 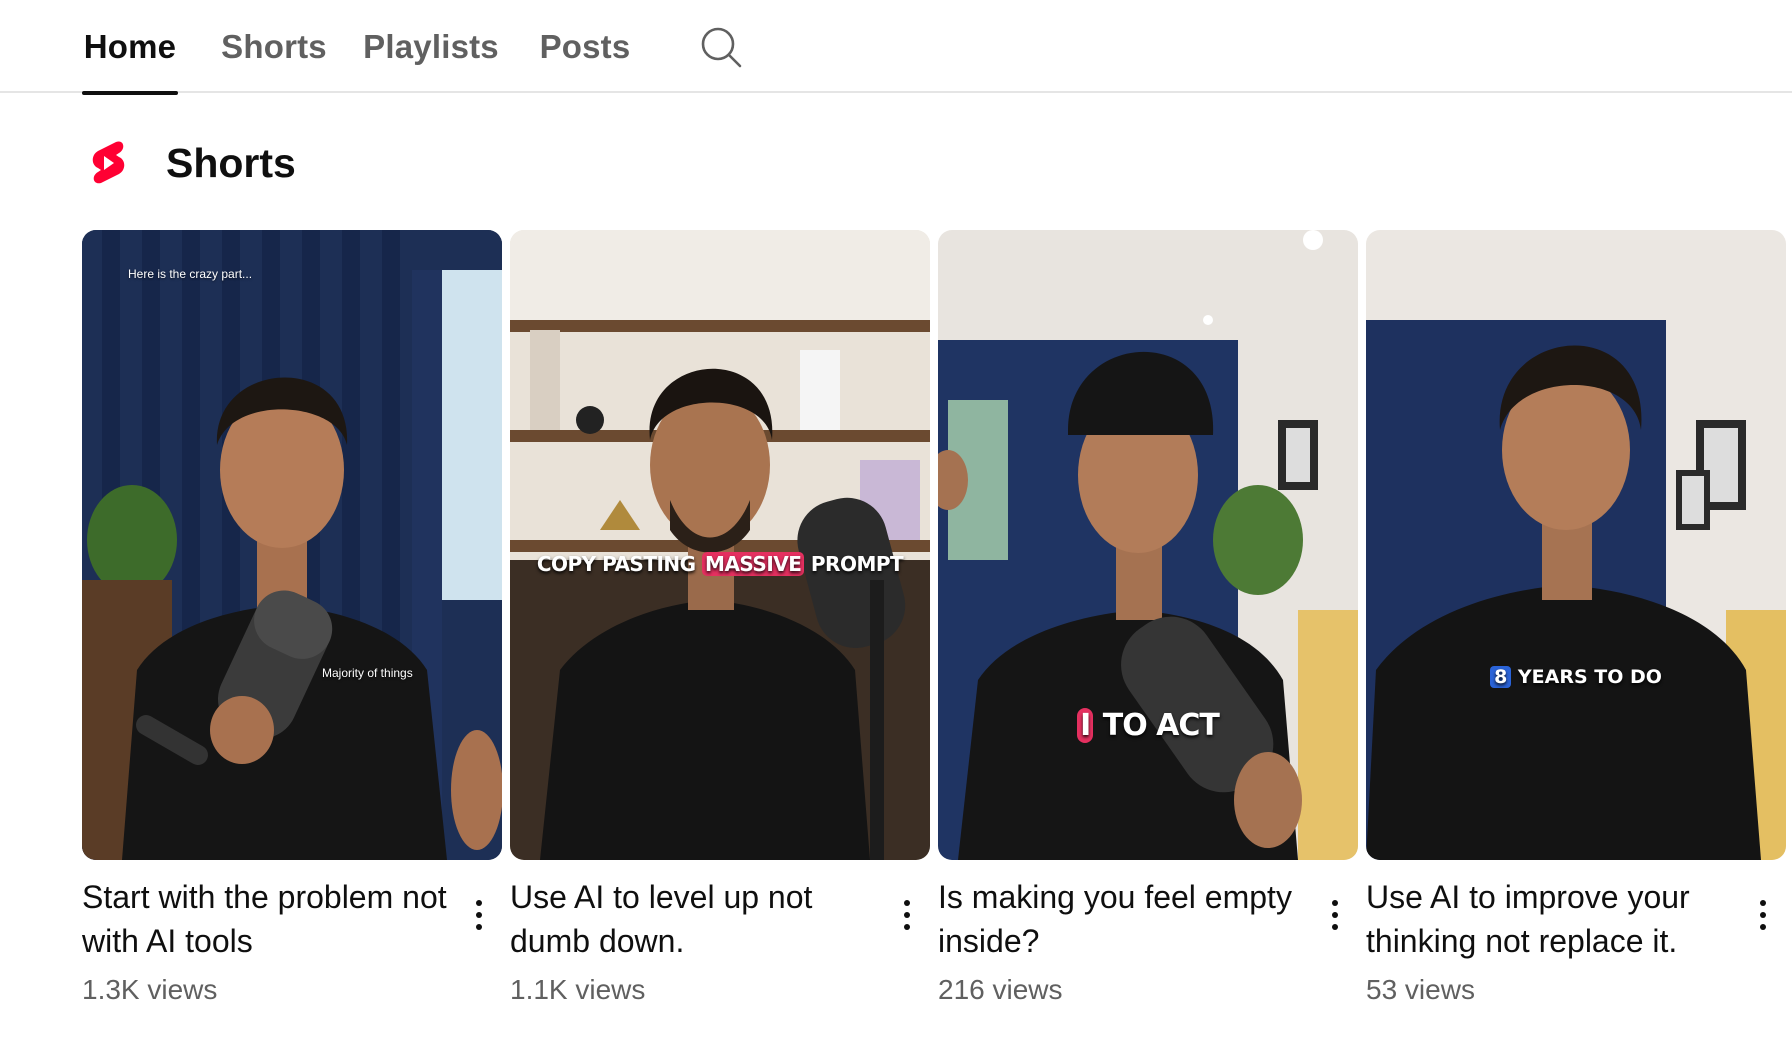 I want to click on search-icon, so click(x=721, y=47).